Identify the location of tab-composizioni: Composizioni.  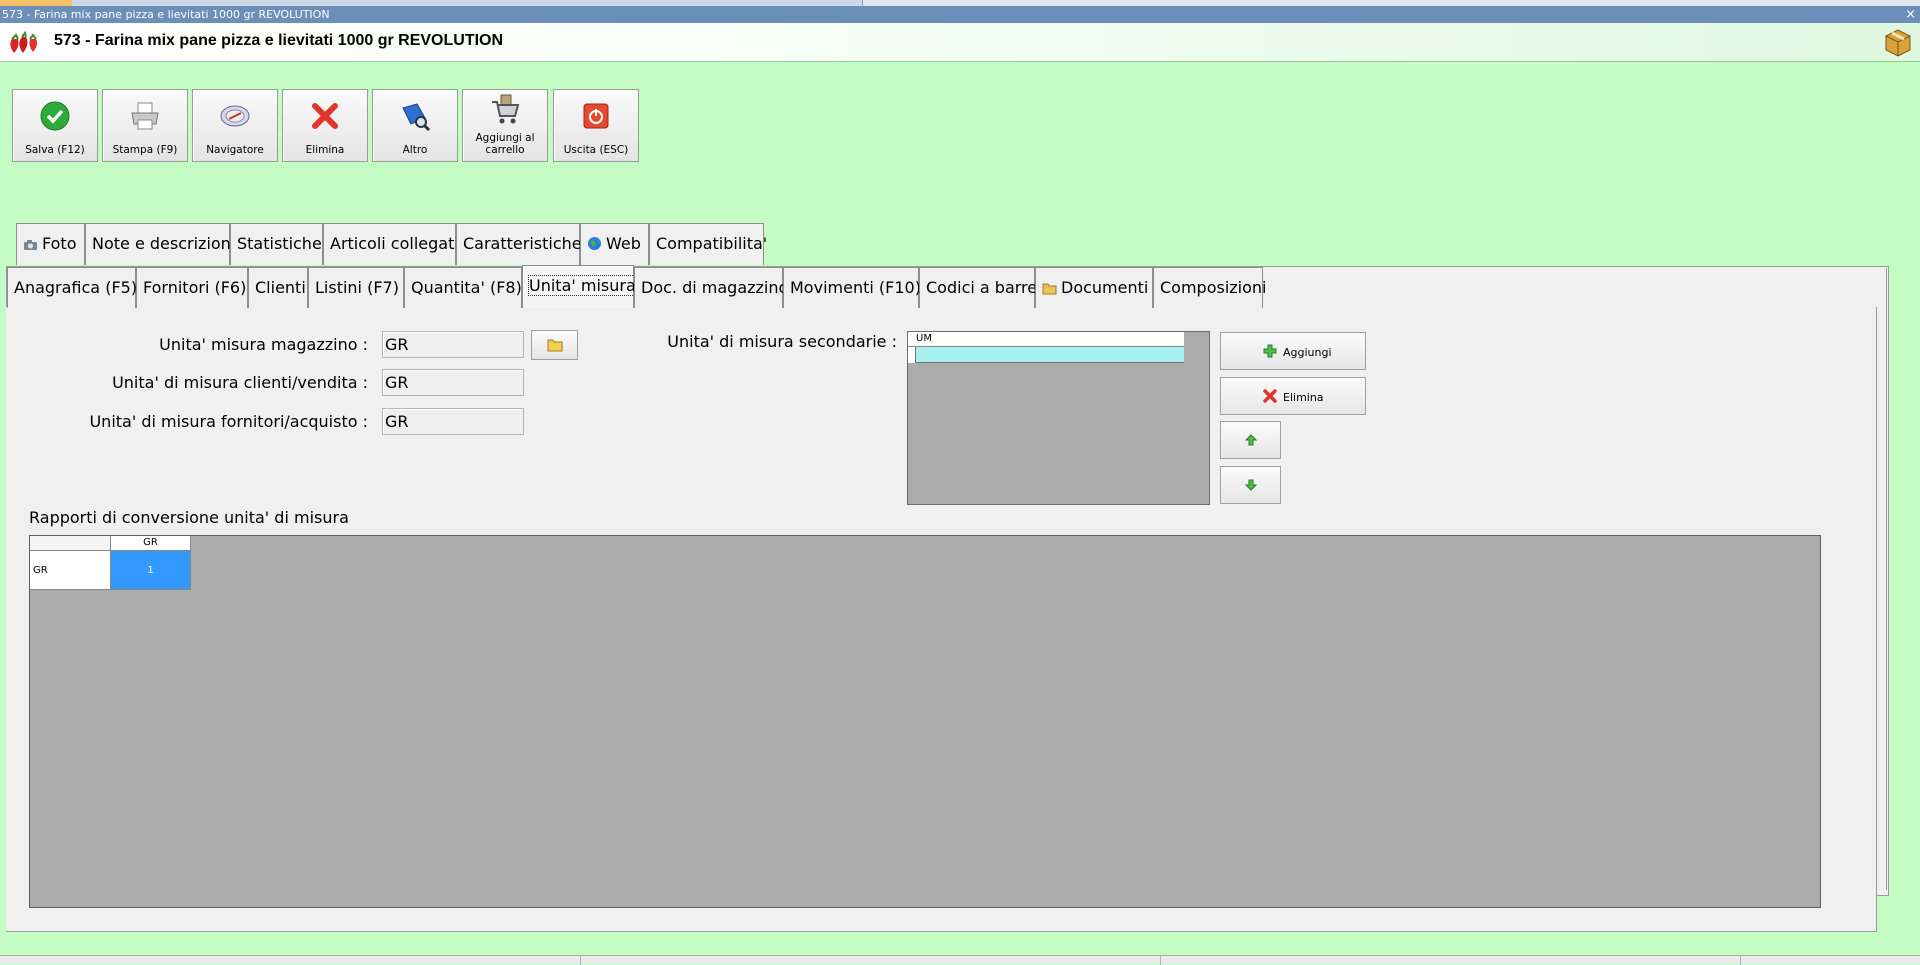
(1210, 287).